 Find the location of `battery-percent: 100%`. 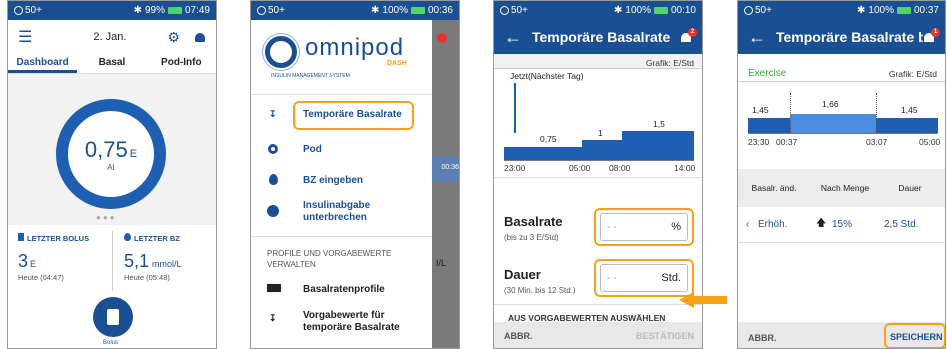

battery-percent: 100% is located at coordinates (881, 10).